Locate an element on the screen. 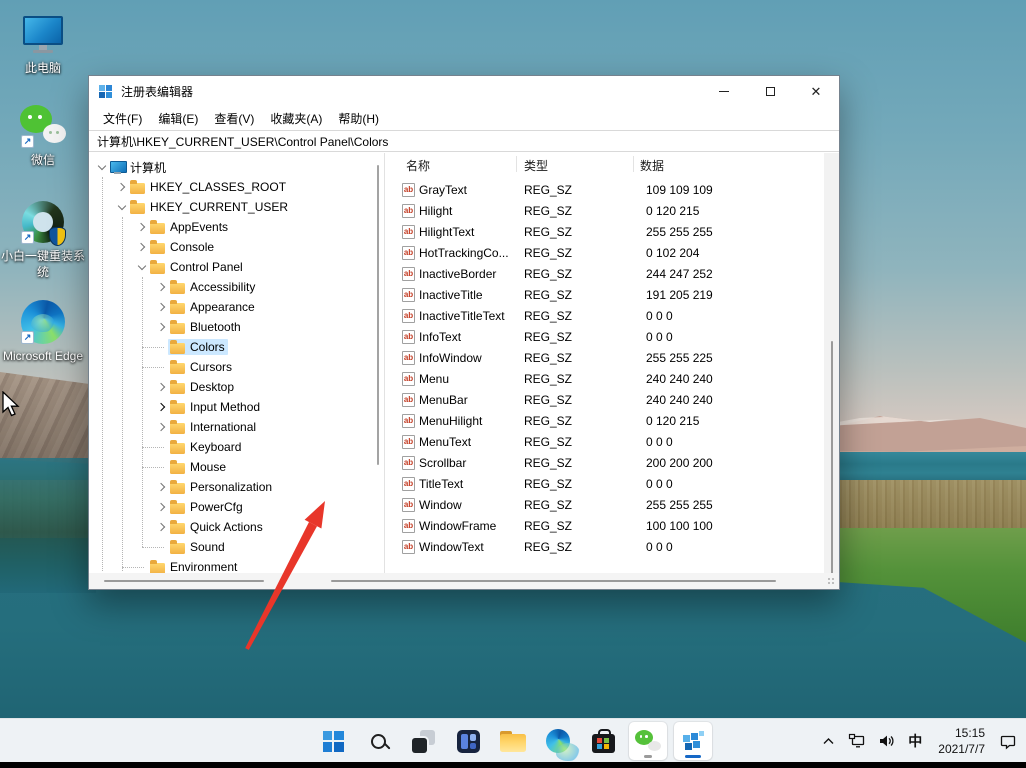 This screenshot has width=1026, height=768. desktop-icon-microsoft-edge: ↗ Microsoft Edge is located at coordinates (43, 331).